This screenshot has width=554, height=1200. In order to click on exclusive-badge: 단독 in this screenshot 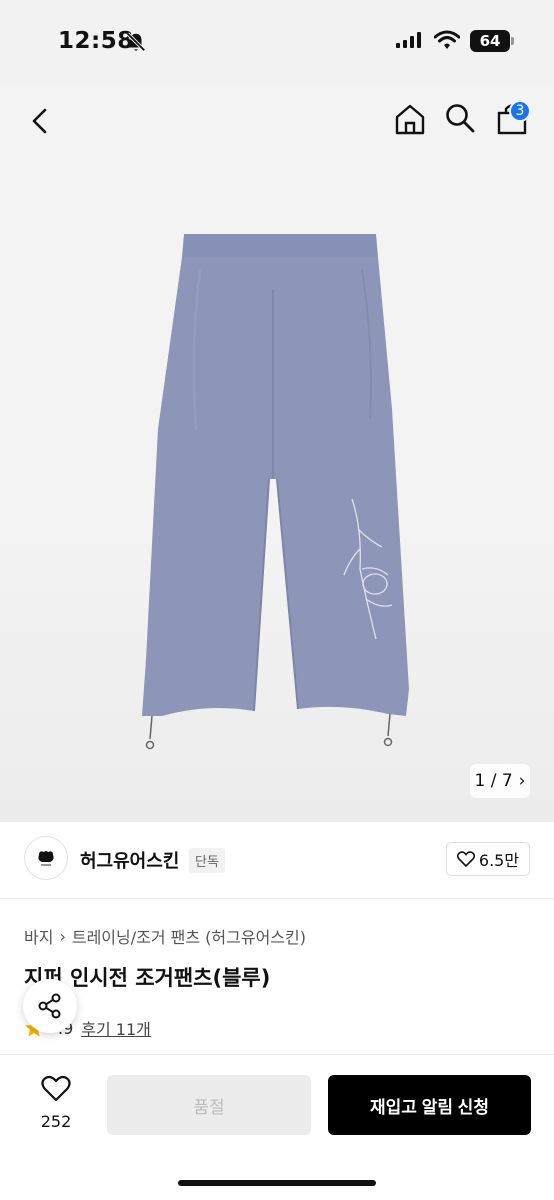, I will do `click(207, 860)`.